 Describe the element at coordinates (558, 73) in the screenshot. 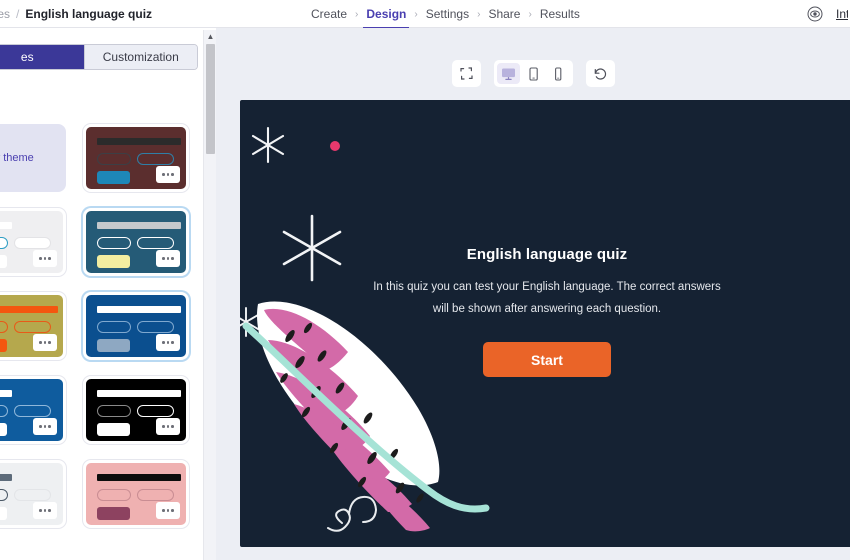

I see `mobile-icon` at that location.